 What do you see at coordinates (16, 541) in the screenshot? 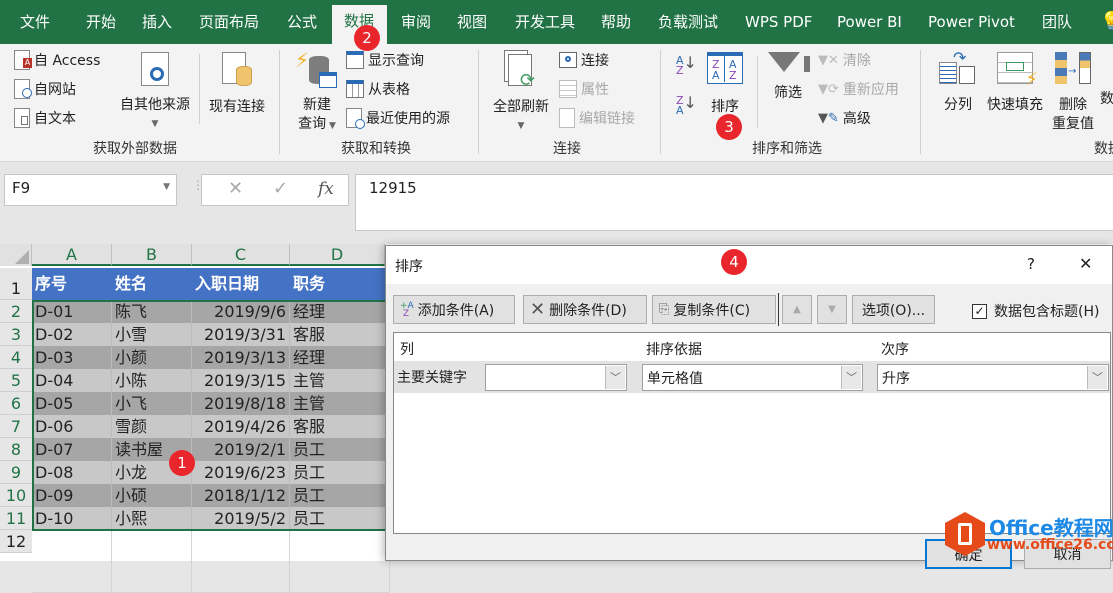
I see `row-header: 12` at bounding box center [16, 541].